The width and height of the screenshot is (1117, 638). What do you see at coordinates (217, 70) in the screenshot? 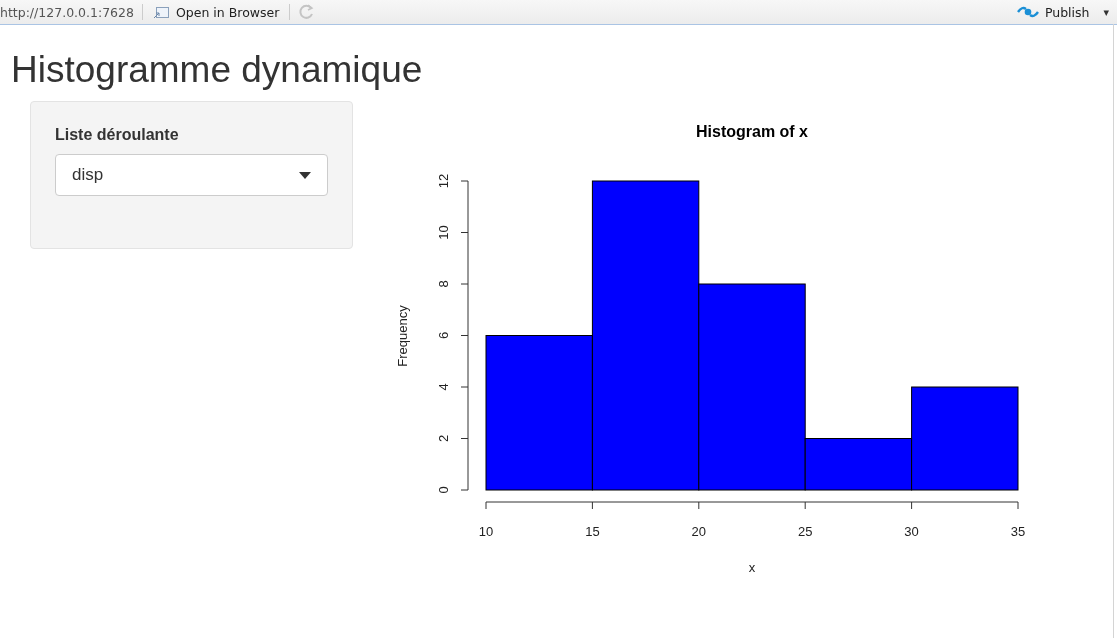
I see `page-title: Histogramme dynamique` at bounding box center [217, 70].